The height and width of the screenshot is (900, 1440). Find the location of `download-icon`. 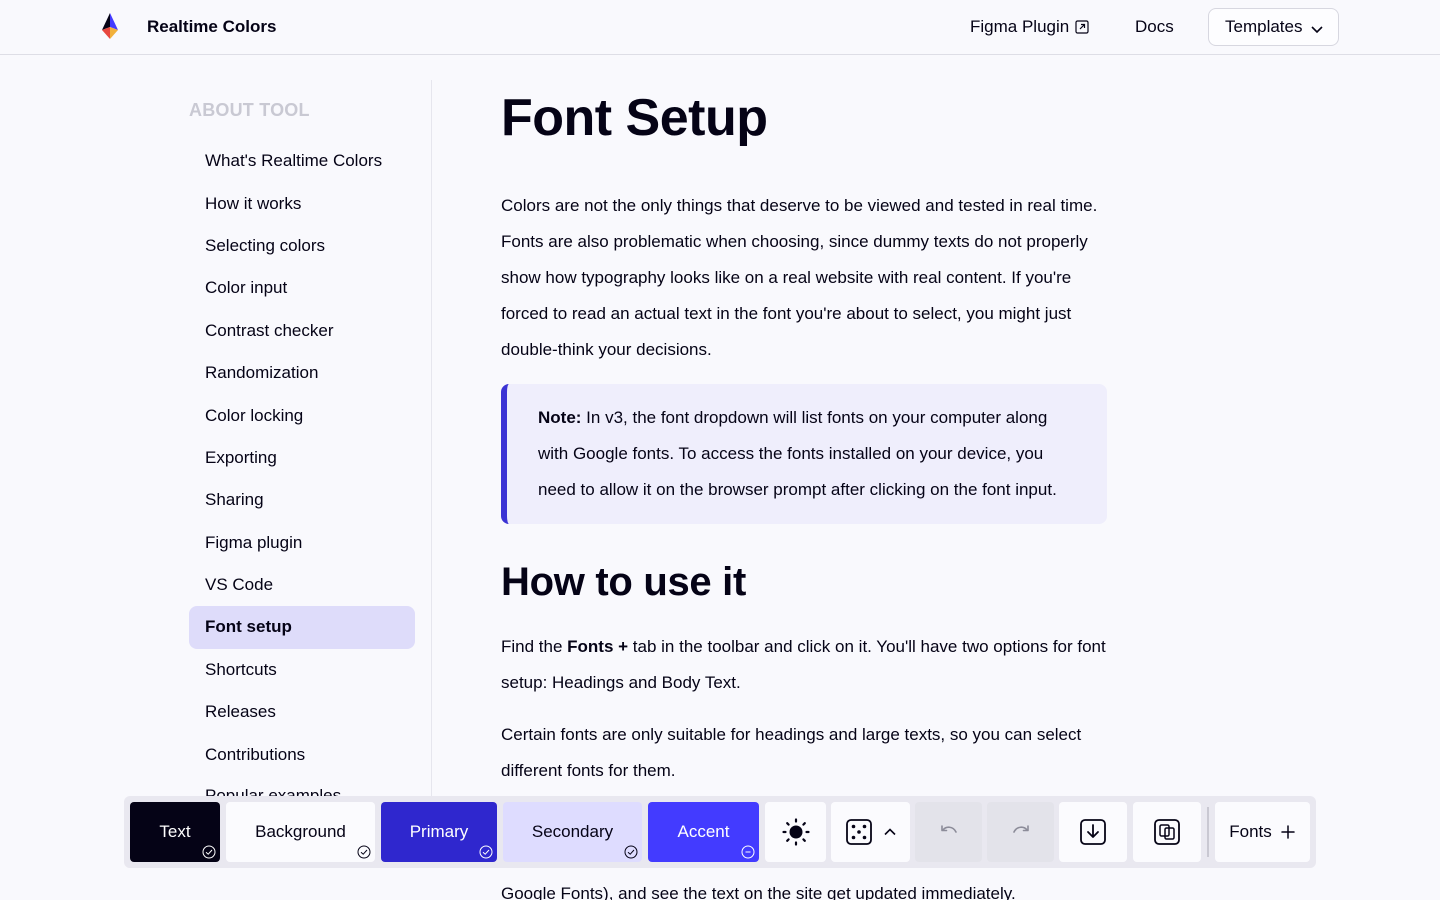

download-icon is located at coordinates (1093, 832).